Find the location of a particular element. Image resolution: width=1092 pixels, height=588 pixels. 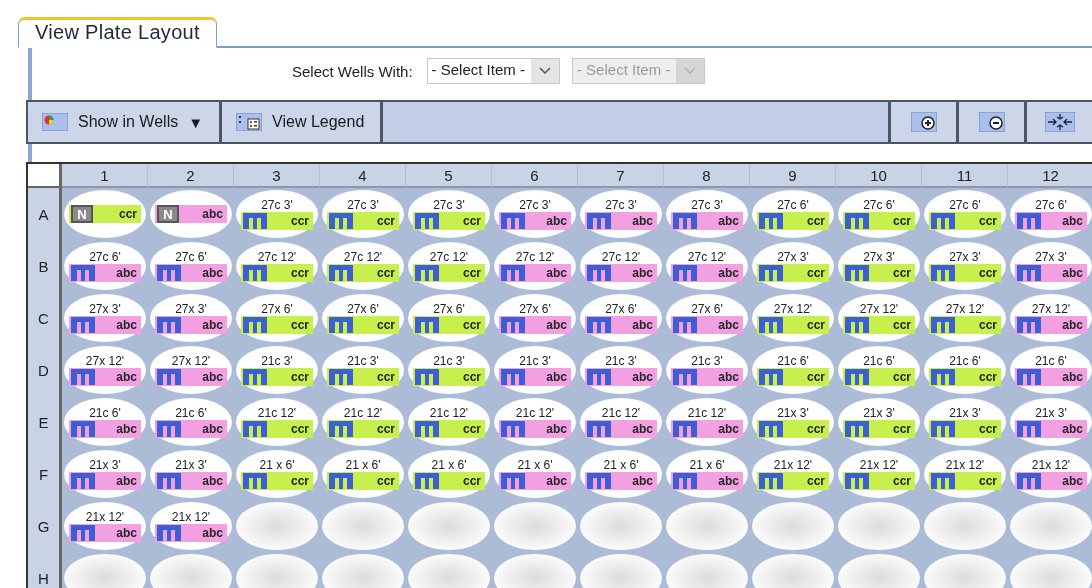

well-title: 21c 12' is located at coordinates (449, 413).